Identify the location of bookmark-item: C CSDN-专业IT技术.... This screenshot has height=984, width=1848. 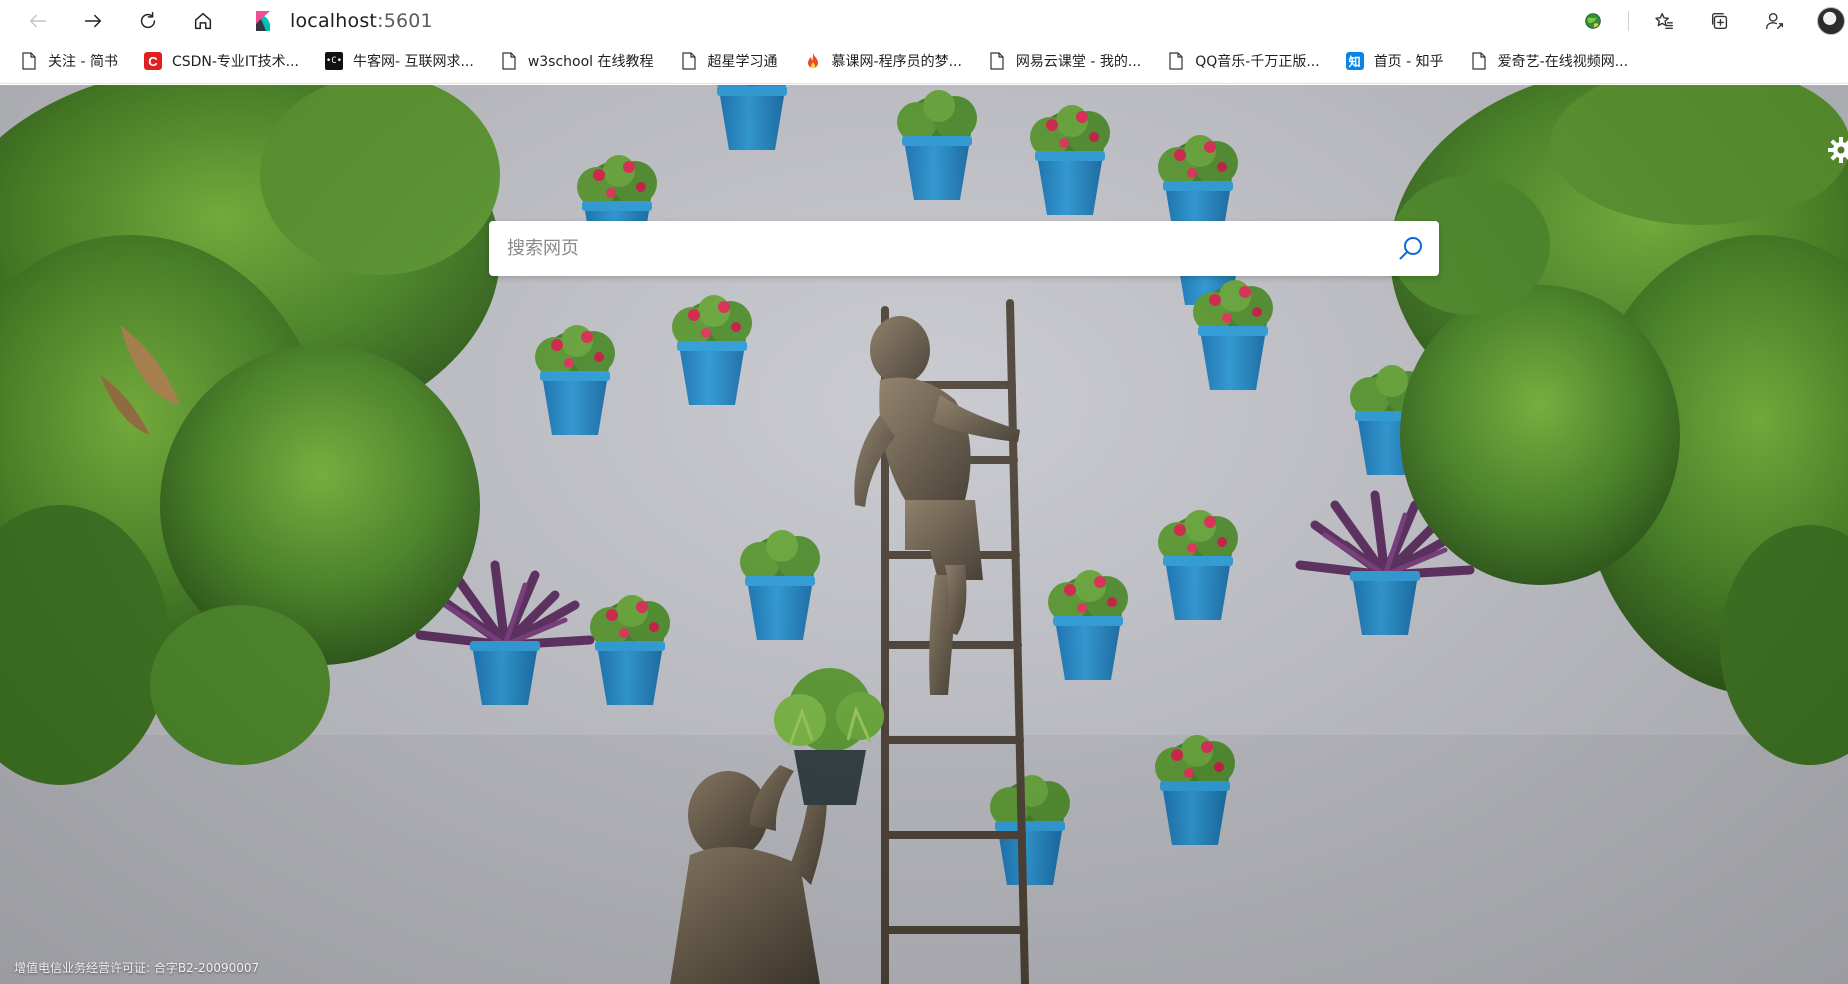
(221, 61).